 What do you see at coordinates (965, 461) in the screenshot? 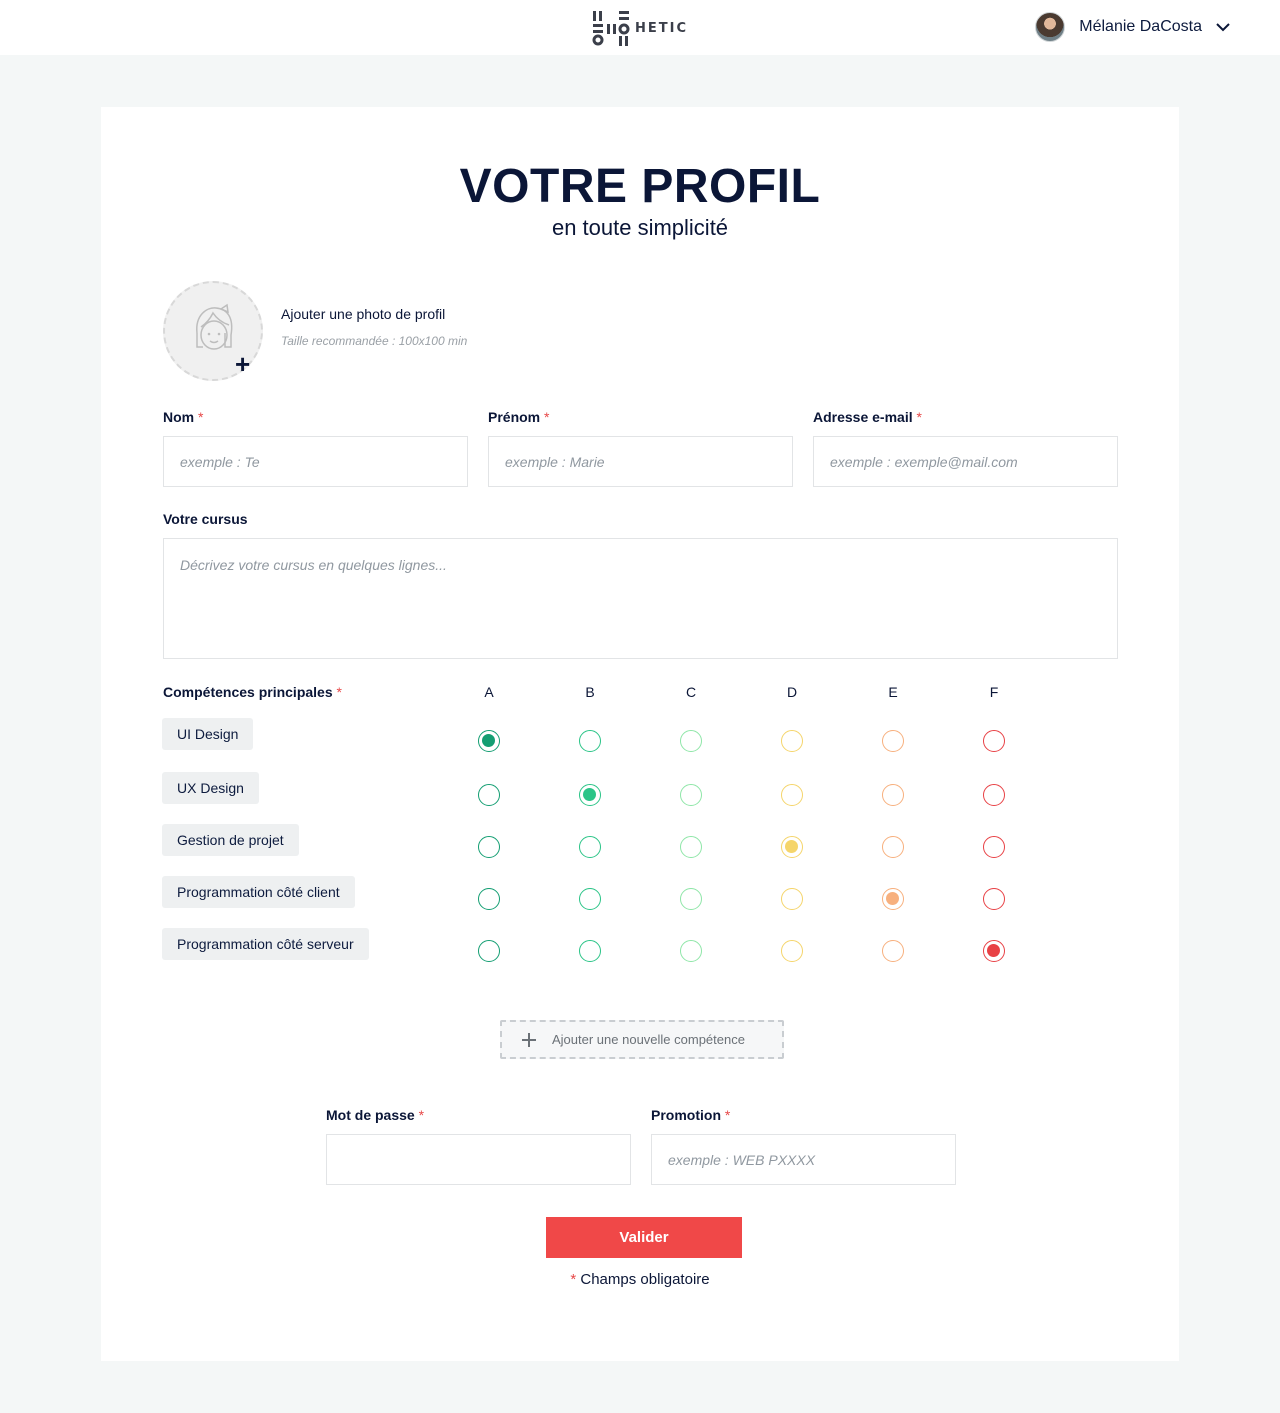
I see `email-input` at bounding box center [965, 461].